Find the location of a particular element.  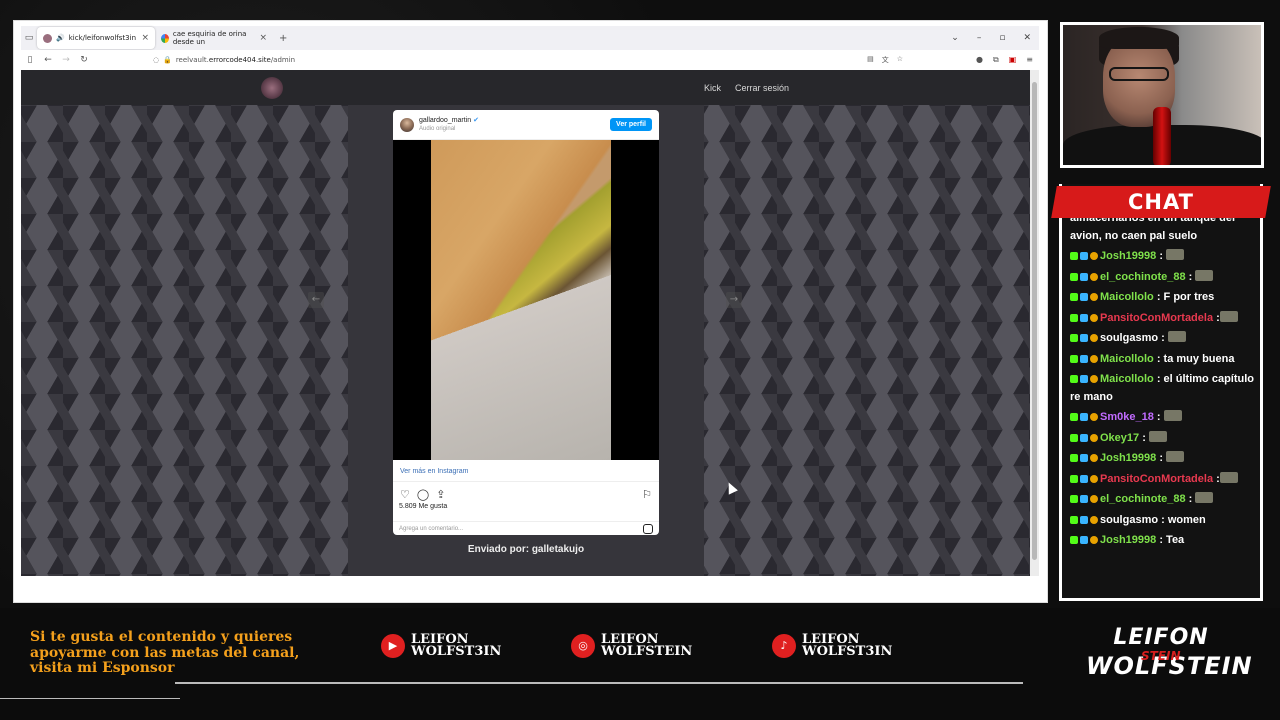

translate-icon: 文 is located at coordinates (885, 60).